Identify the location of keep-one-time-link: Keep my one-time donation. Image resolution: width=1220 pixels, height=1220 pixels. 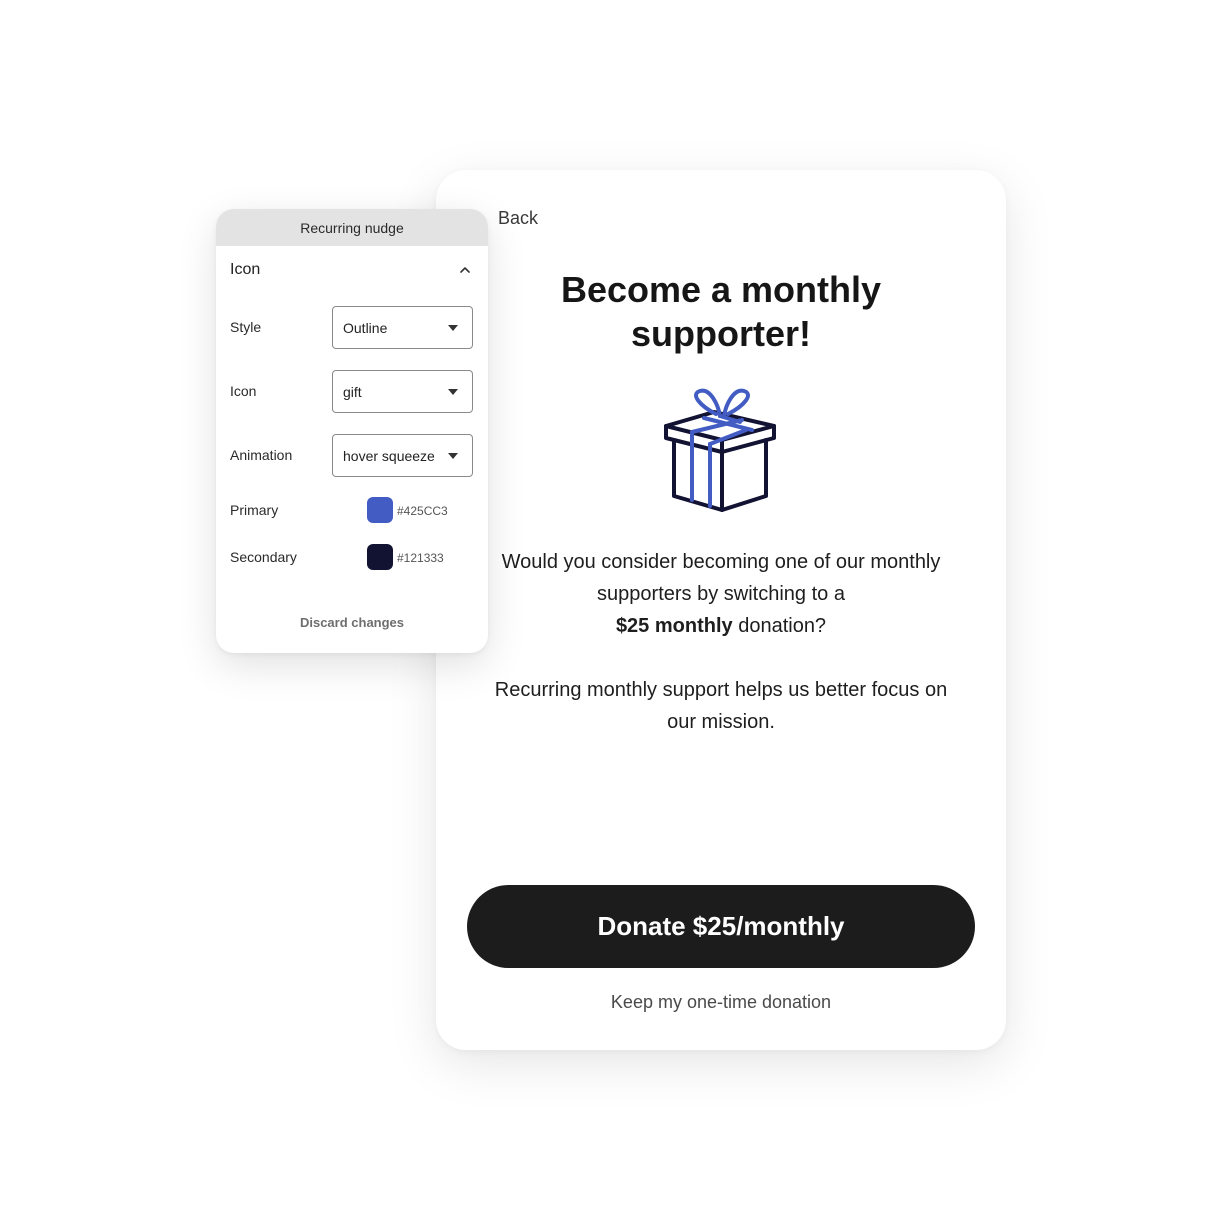
(721, 1002).